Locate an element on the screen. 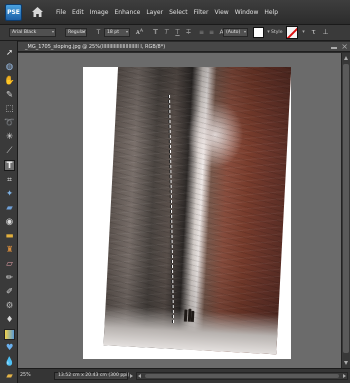 The width and height of the screenshot is (350, 383). sponge-icon: ▰ is located at coordinates (9, 376).